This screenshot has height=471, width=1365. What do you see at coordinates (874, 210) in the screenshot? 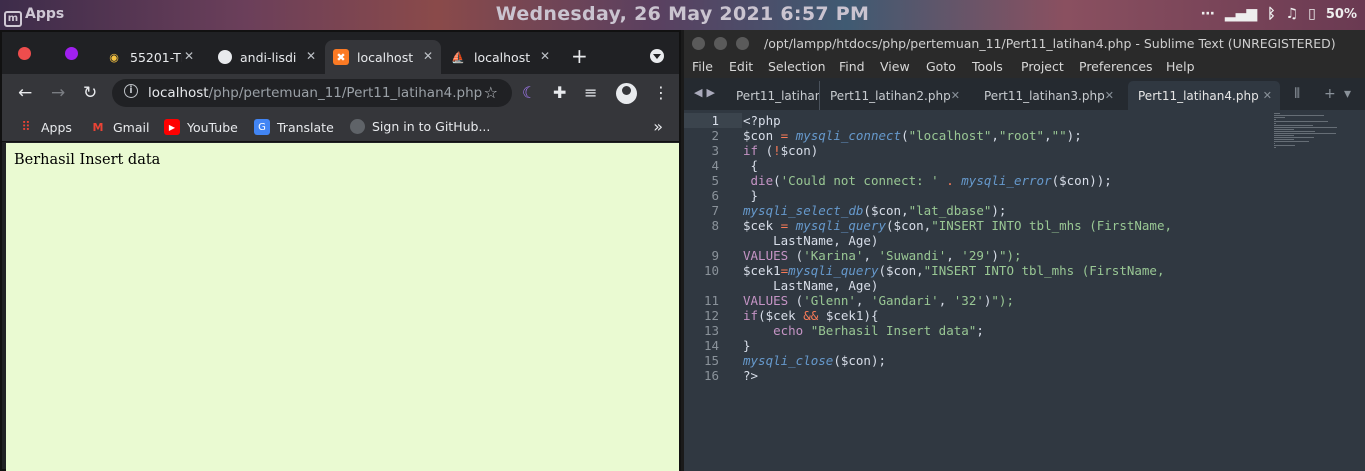
I see `code-line: mysqli_select_db($con,"lat_dbase");` at bounding box center [874, 210].